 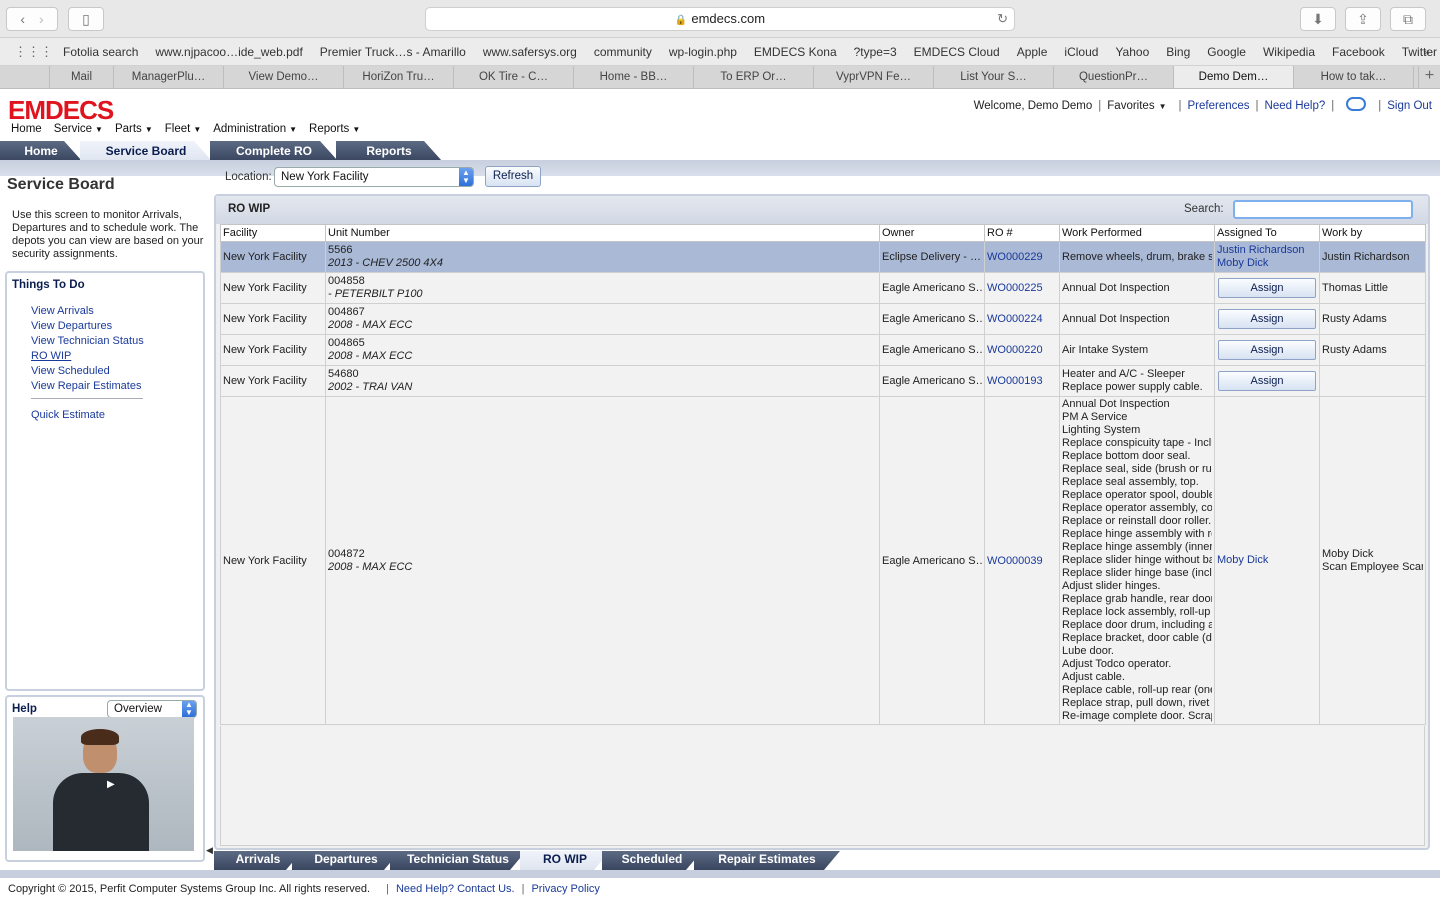 What do you see at coordinates (1015, 257) in the screenshot?
I see `ro-number-link: WO000229` at bounding box center [1015, 257].